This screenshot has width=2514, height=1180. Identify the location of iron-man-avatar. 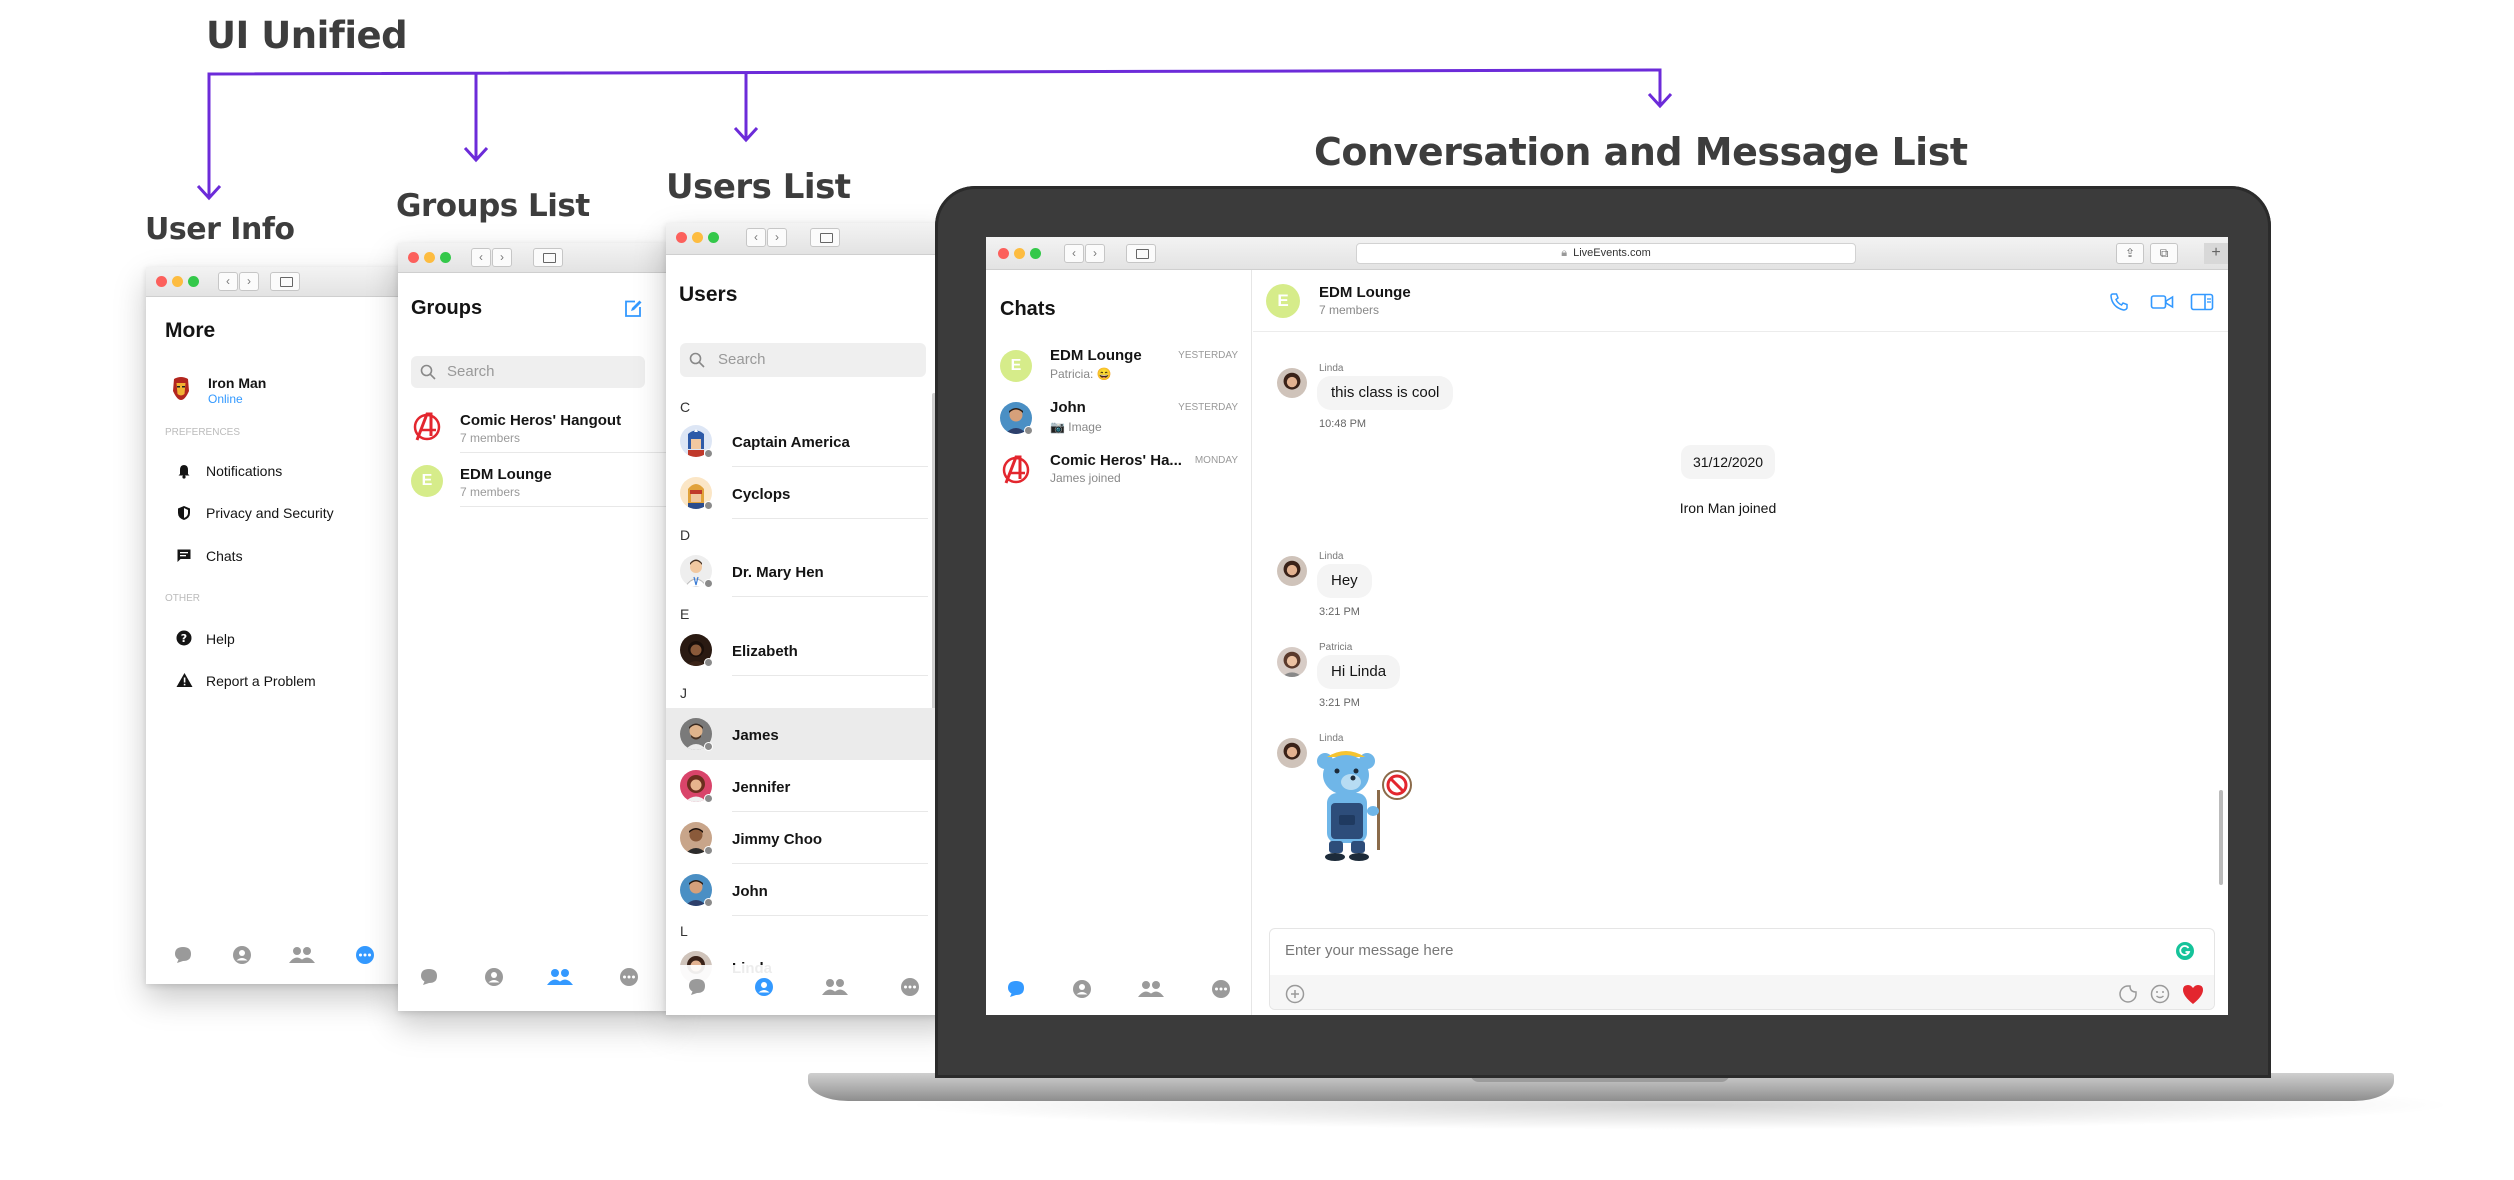
(181, 388).